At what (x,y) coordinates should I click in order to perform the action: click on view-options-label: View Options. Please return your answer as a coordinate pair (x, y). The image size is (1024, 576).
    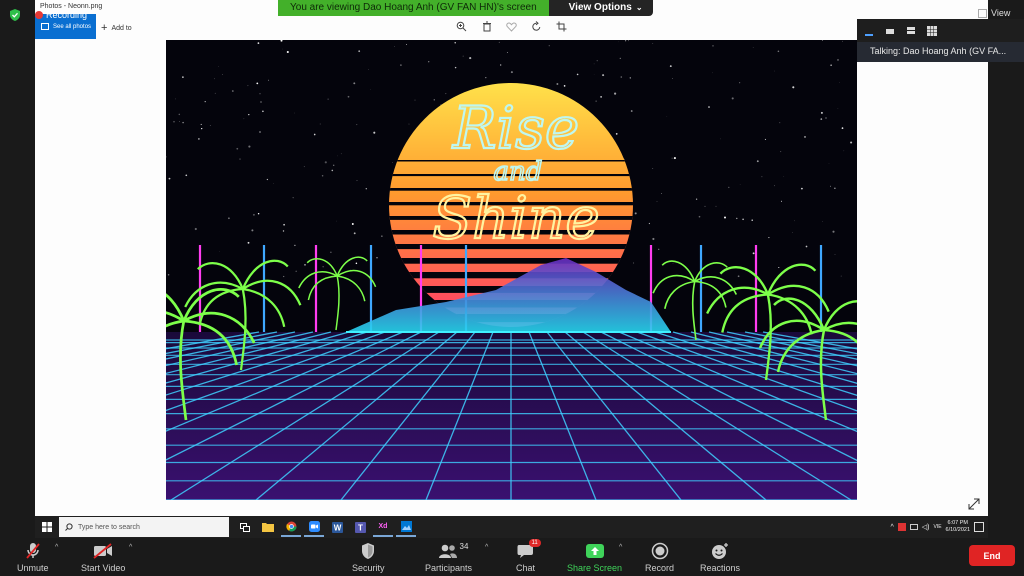
    Looking at the image, I should click on (600, 7).